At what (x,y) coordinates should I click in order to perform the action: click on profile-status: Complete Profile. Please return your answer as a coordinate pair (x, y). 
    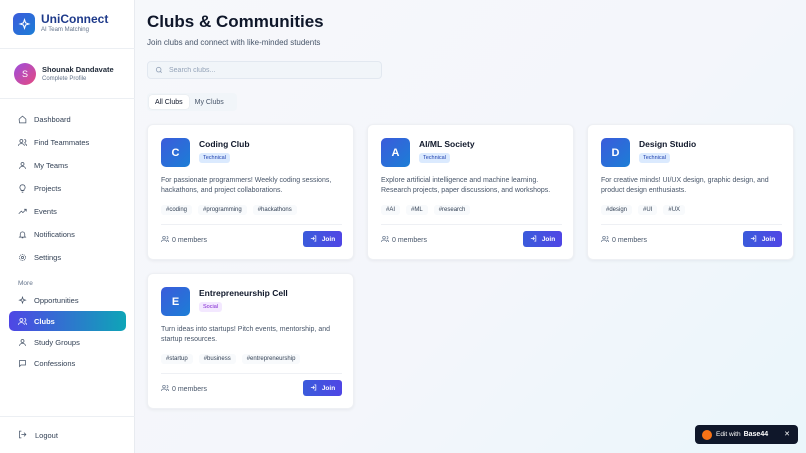
    Looking at the image, I should click on (64, 79).